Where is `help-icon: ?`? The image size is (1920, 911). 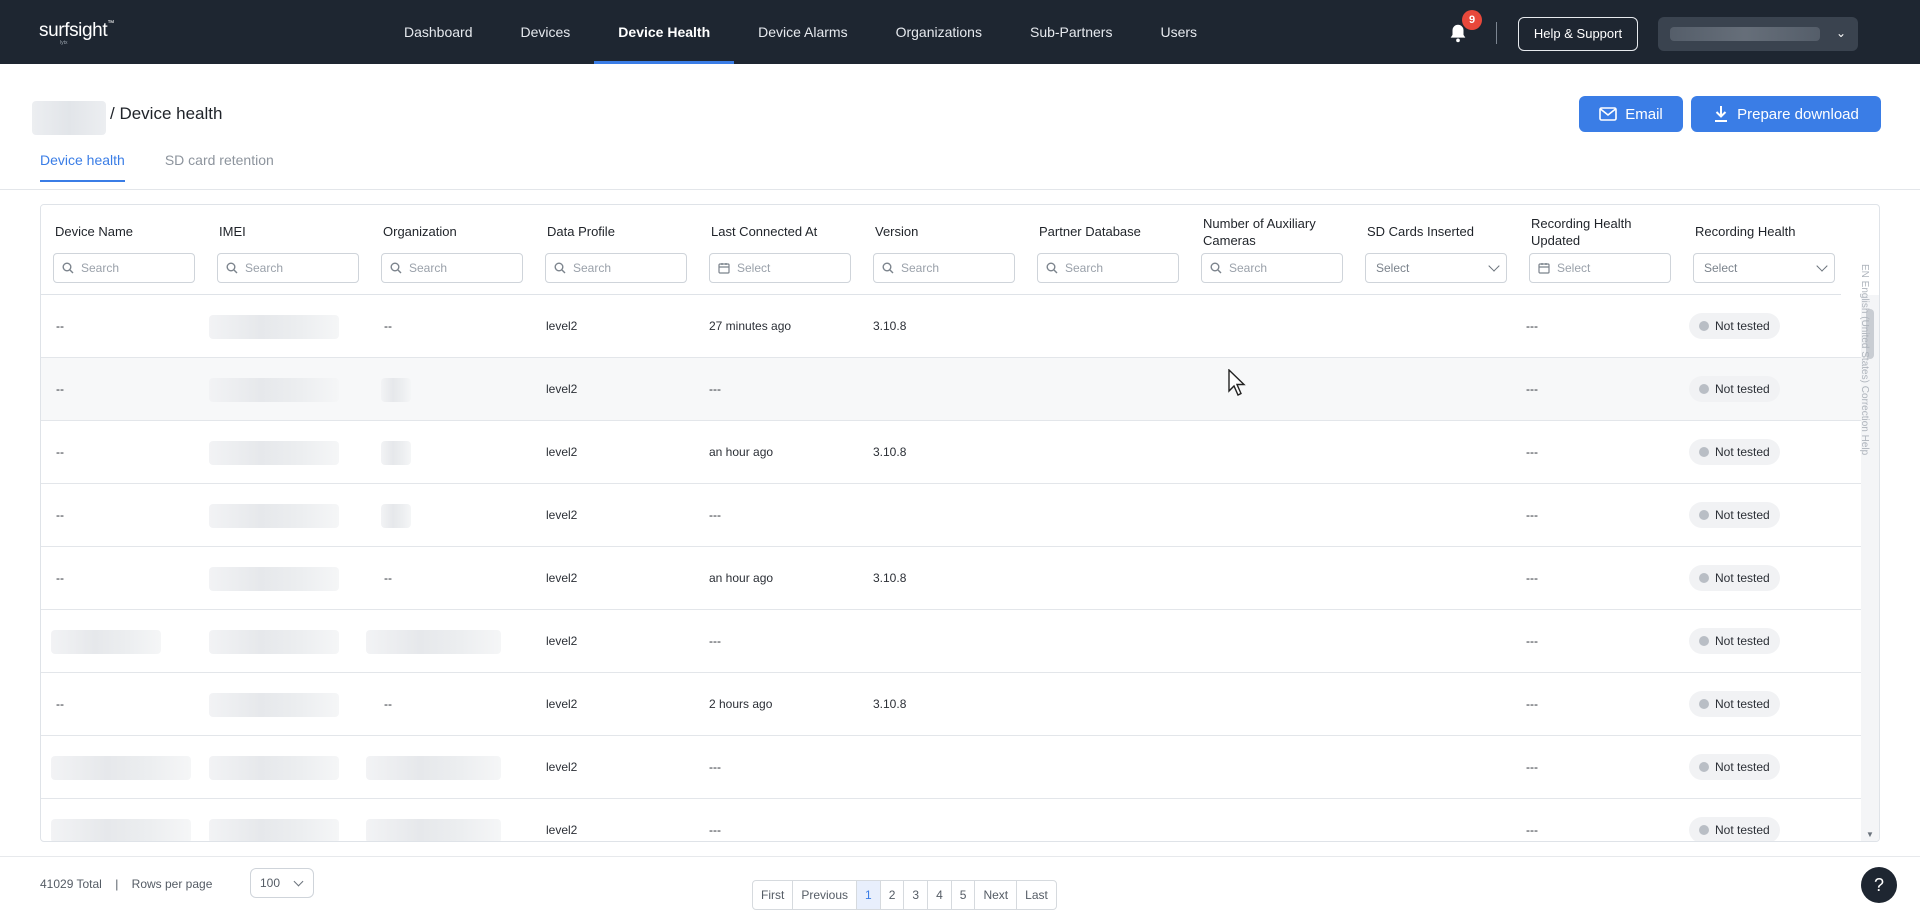
help-icon: ? is located at coordinates (1879, 885).